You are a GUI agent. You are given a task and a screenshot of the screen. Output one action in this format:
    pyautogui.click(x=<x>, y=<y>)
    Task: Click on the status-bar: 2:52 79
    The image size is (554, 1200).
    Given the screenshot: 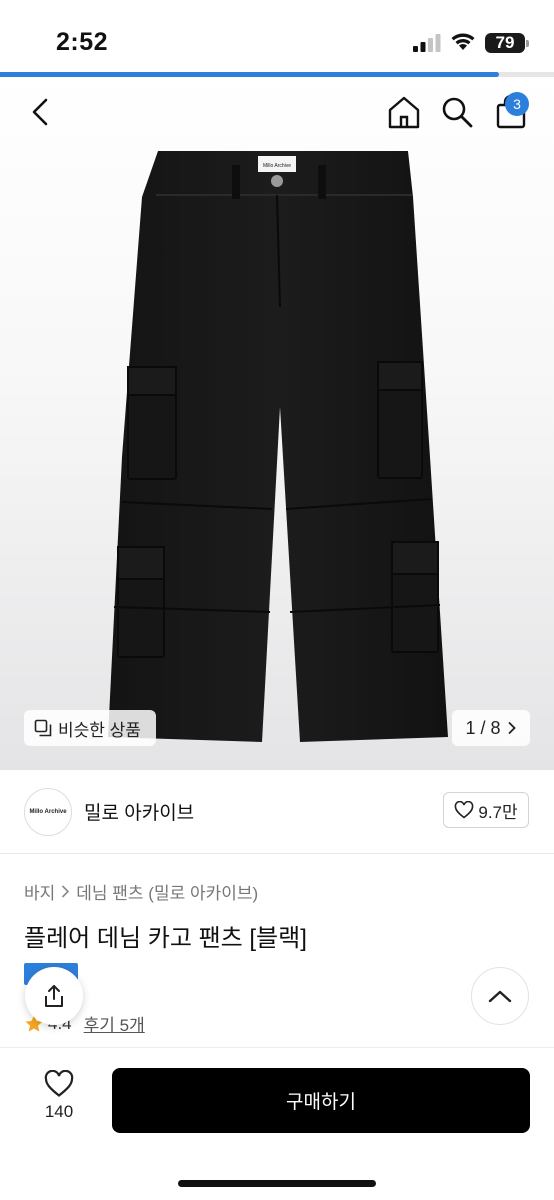 What is the action you would take?
    pyautogui.click(x=277, y=37)
    